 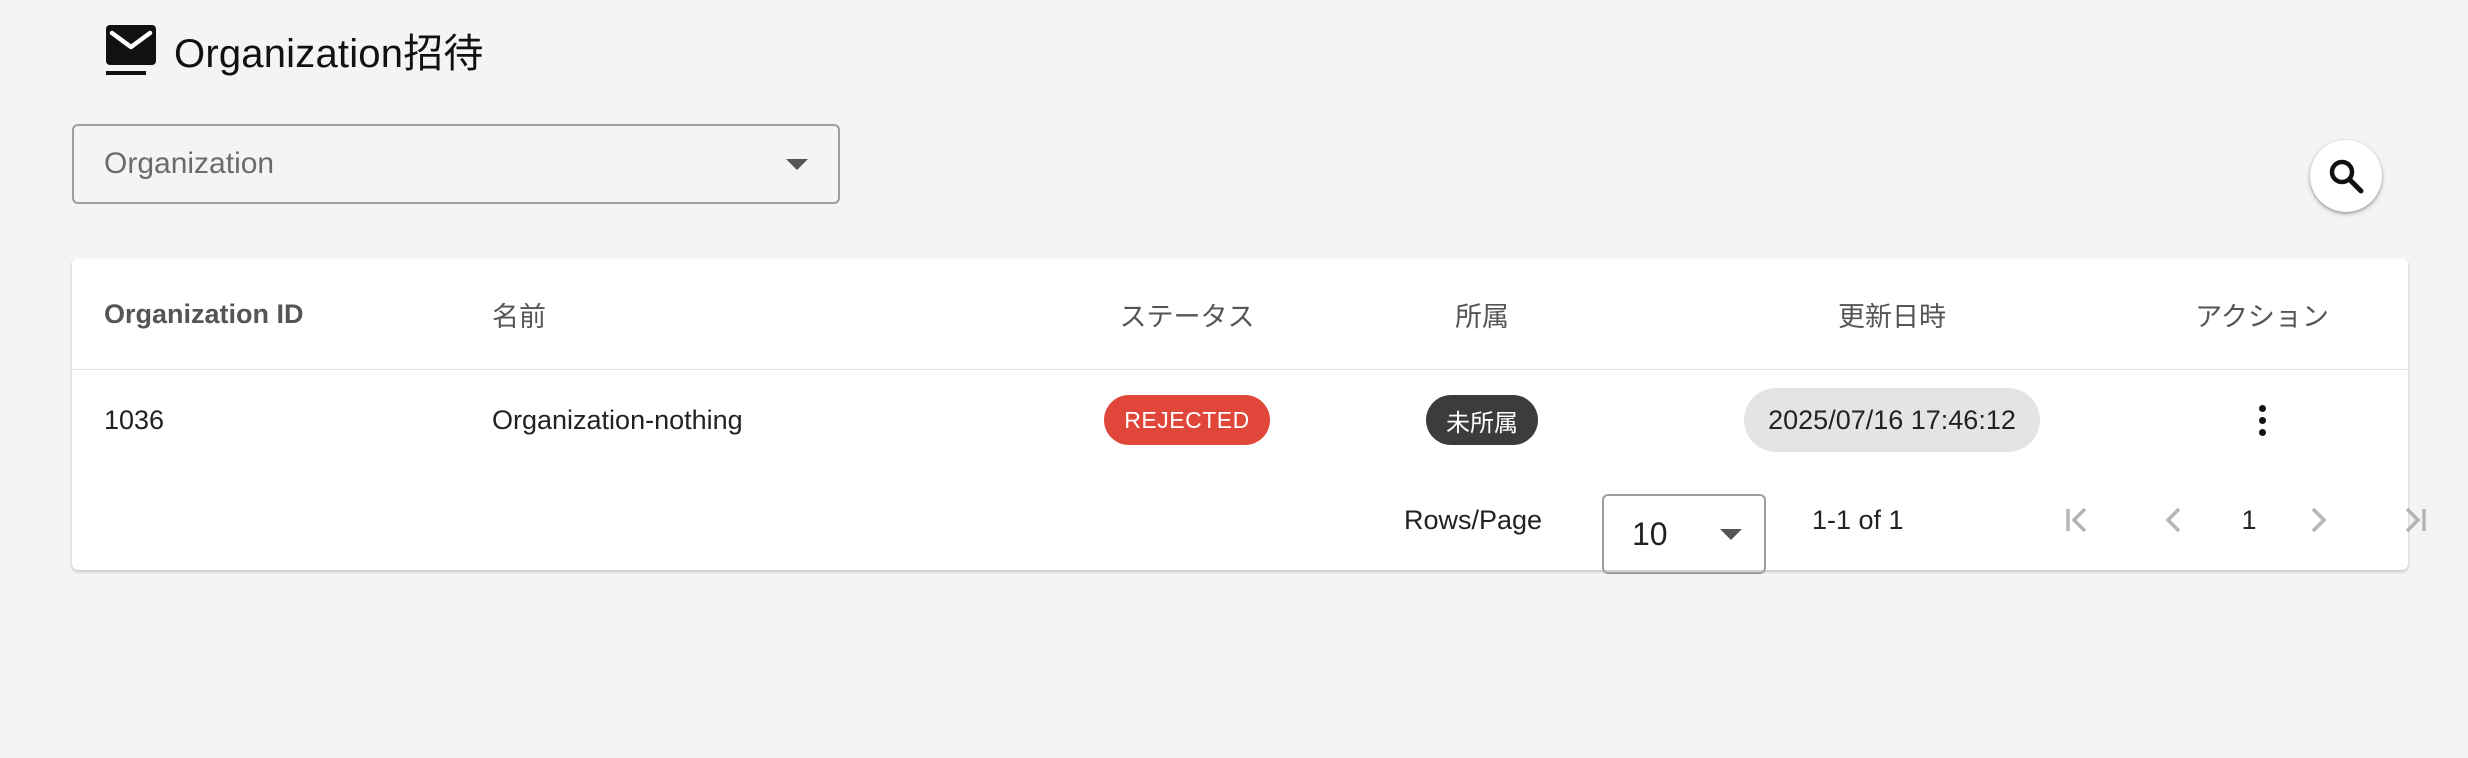 I want to click on last-page-icon, so click(x=2415, y=520).